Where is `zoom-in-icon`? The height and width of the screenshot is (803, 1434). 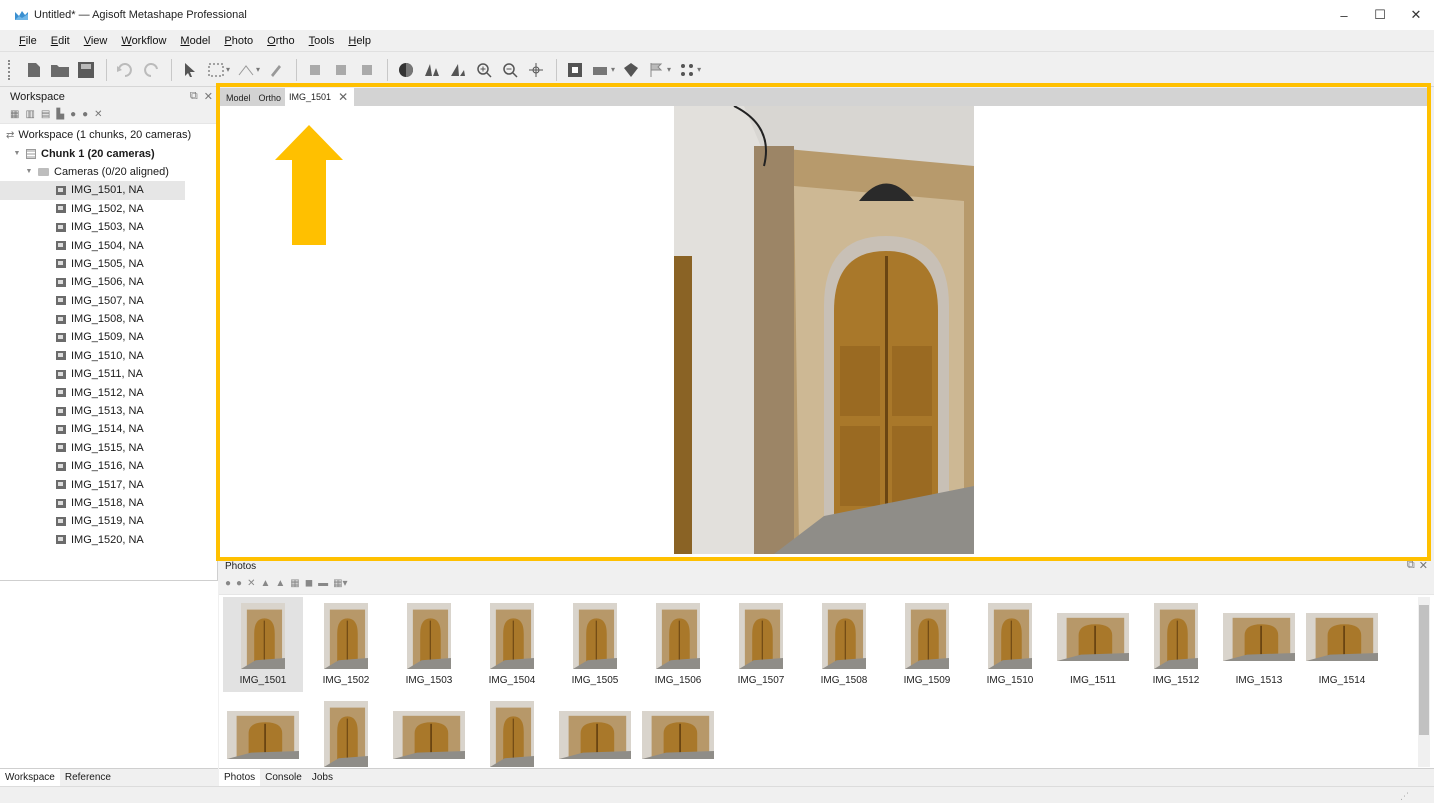
zoom-in-icon is located at coordinates (484, 70).